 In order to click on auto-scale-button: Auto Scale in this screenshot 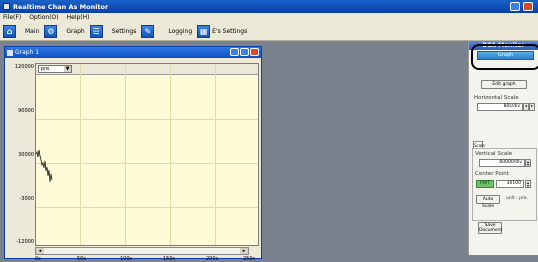, I will do `click(488, 202)`.